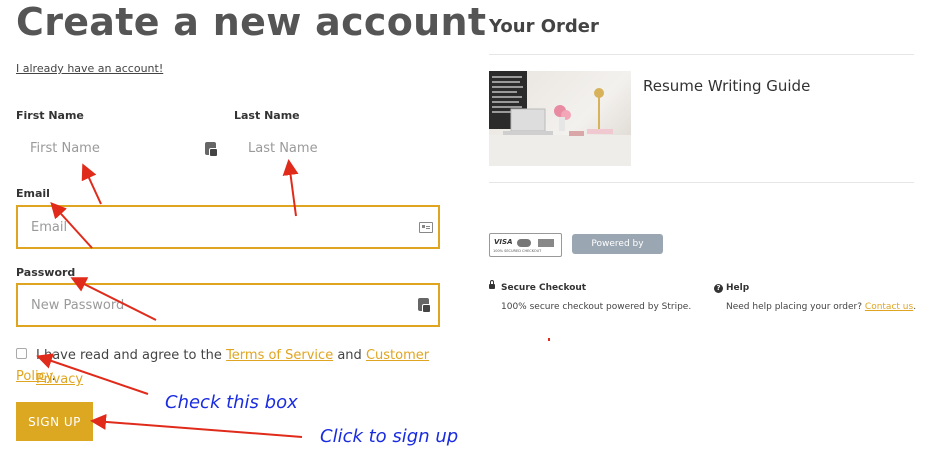 This screenshot has width=936, height=468. What do you see at coordinates (738, 288) in the screenshot?
I see `help-title: Help` at bounding box center [738, 288].